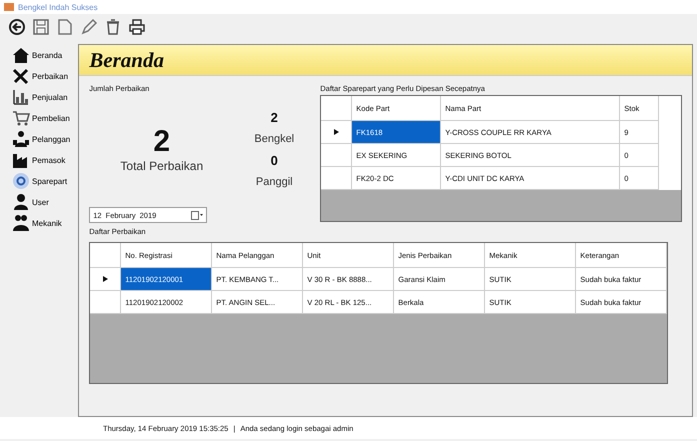 The height and width of the screenshot is (441, 697). I want to click on save-icon, so click(41, 27).